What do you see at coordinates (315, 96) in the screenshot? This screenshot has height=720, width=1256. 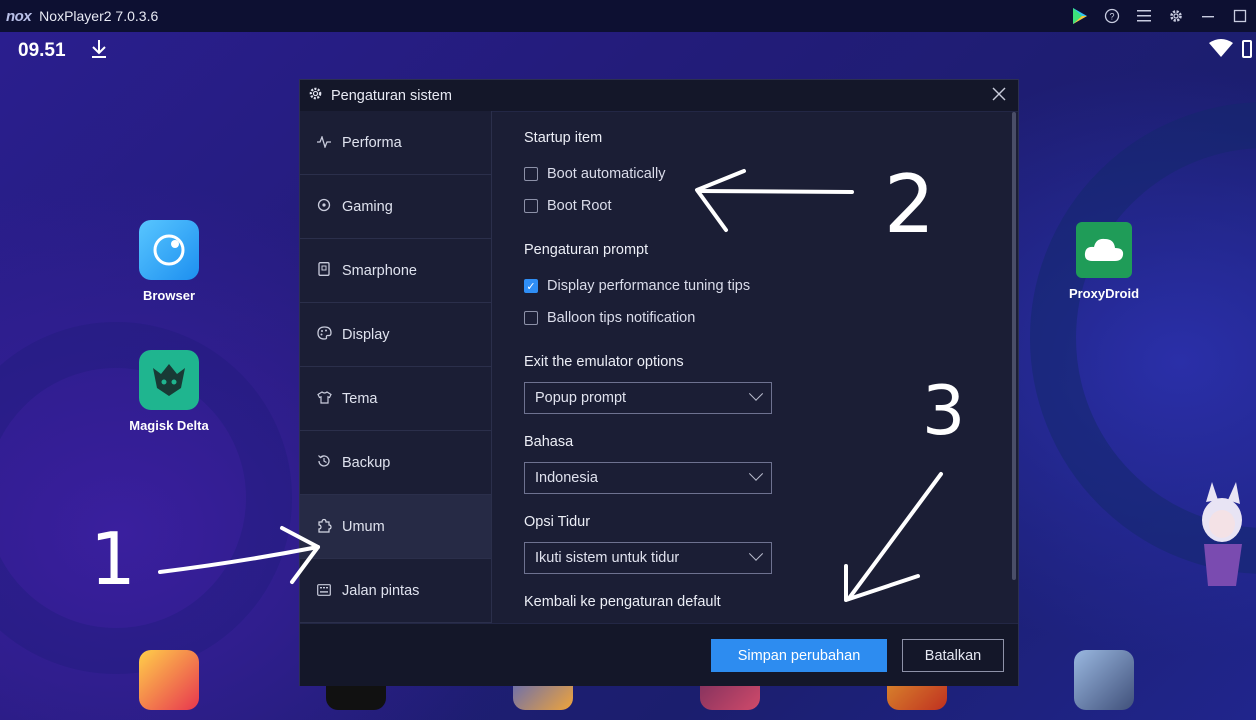 I see `gear-icon` at bounding box center [315, 96].